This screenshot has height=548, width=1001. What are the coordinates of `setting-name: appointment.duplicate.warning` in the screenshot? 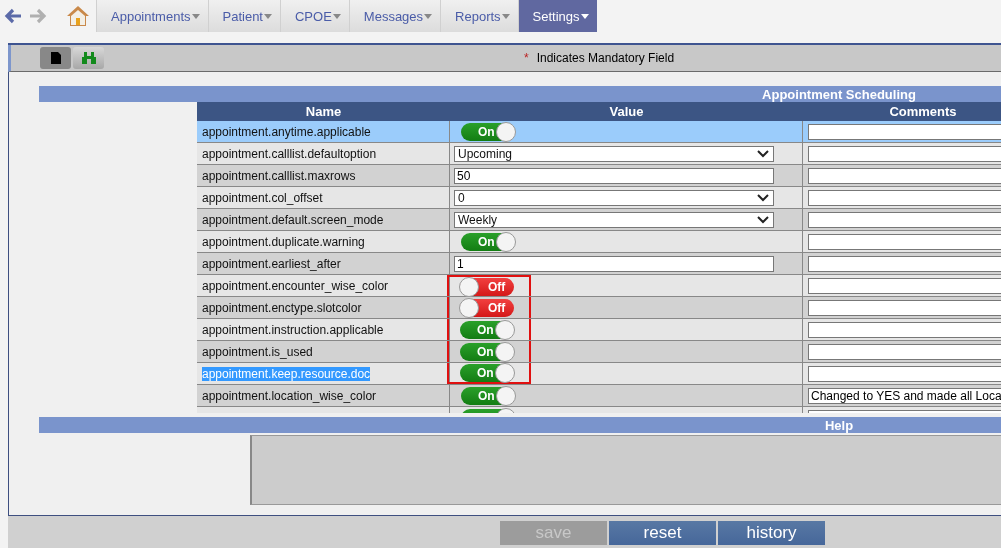 It's located at (283, 241).